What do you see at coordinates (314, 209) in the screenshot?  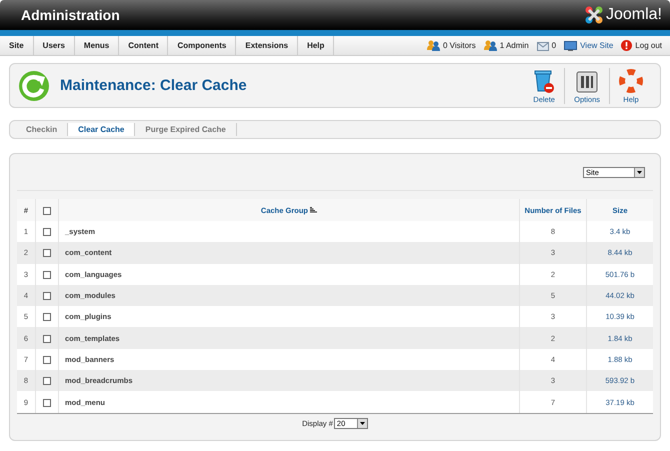 I see `sort-icon` at bounding box center [314, 209].